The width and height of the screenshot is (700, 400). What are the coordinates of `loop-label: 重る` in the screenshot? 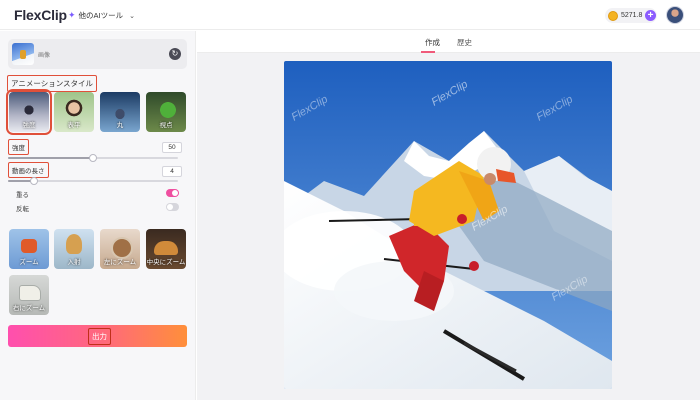 It's located at (22, 195).